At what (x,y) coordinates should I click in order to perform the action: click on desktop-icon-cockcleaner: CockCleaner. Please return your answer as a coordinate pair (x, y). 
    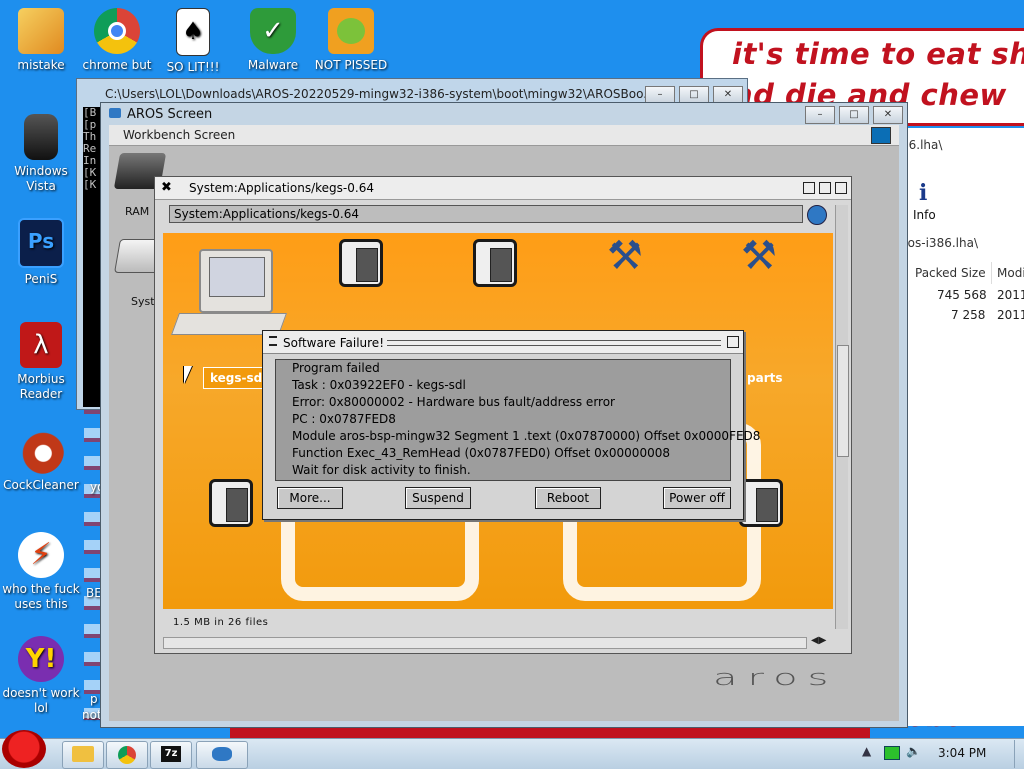
    Looking at the image, I should click on (41, 460).